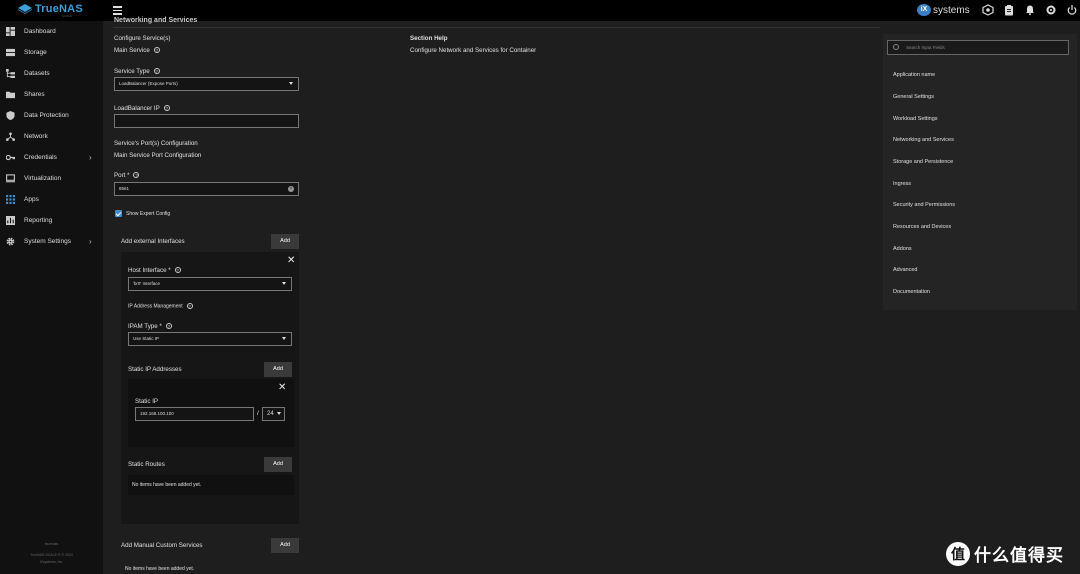  I want to click on watermark: 值 什么值得买, so click(1005, 553).